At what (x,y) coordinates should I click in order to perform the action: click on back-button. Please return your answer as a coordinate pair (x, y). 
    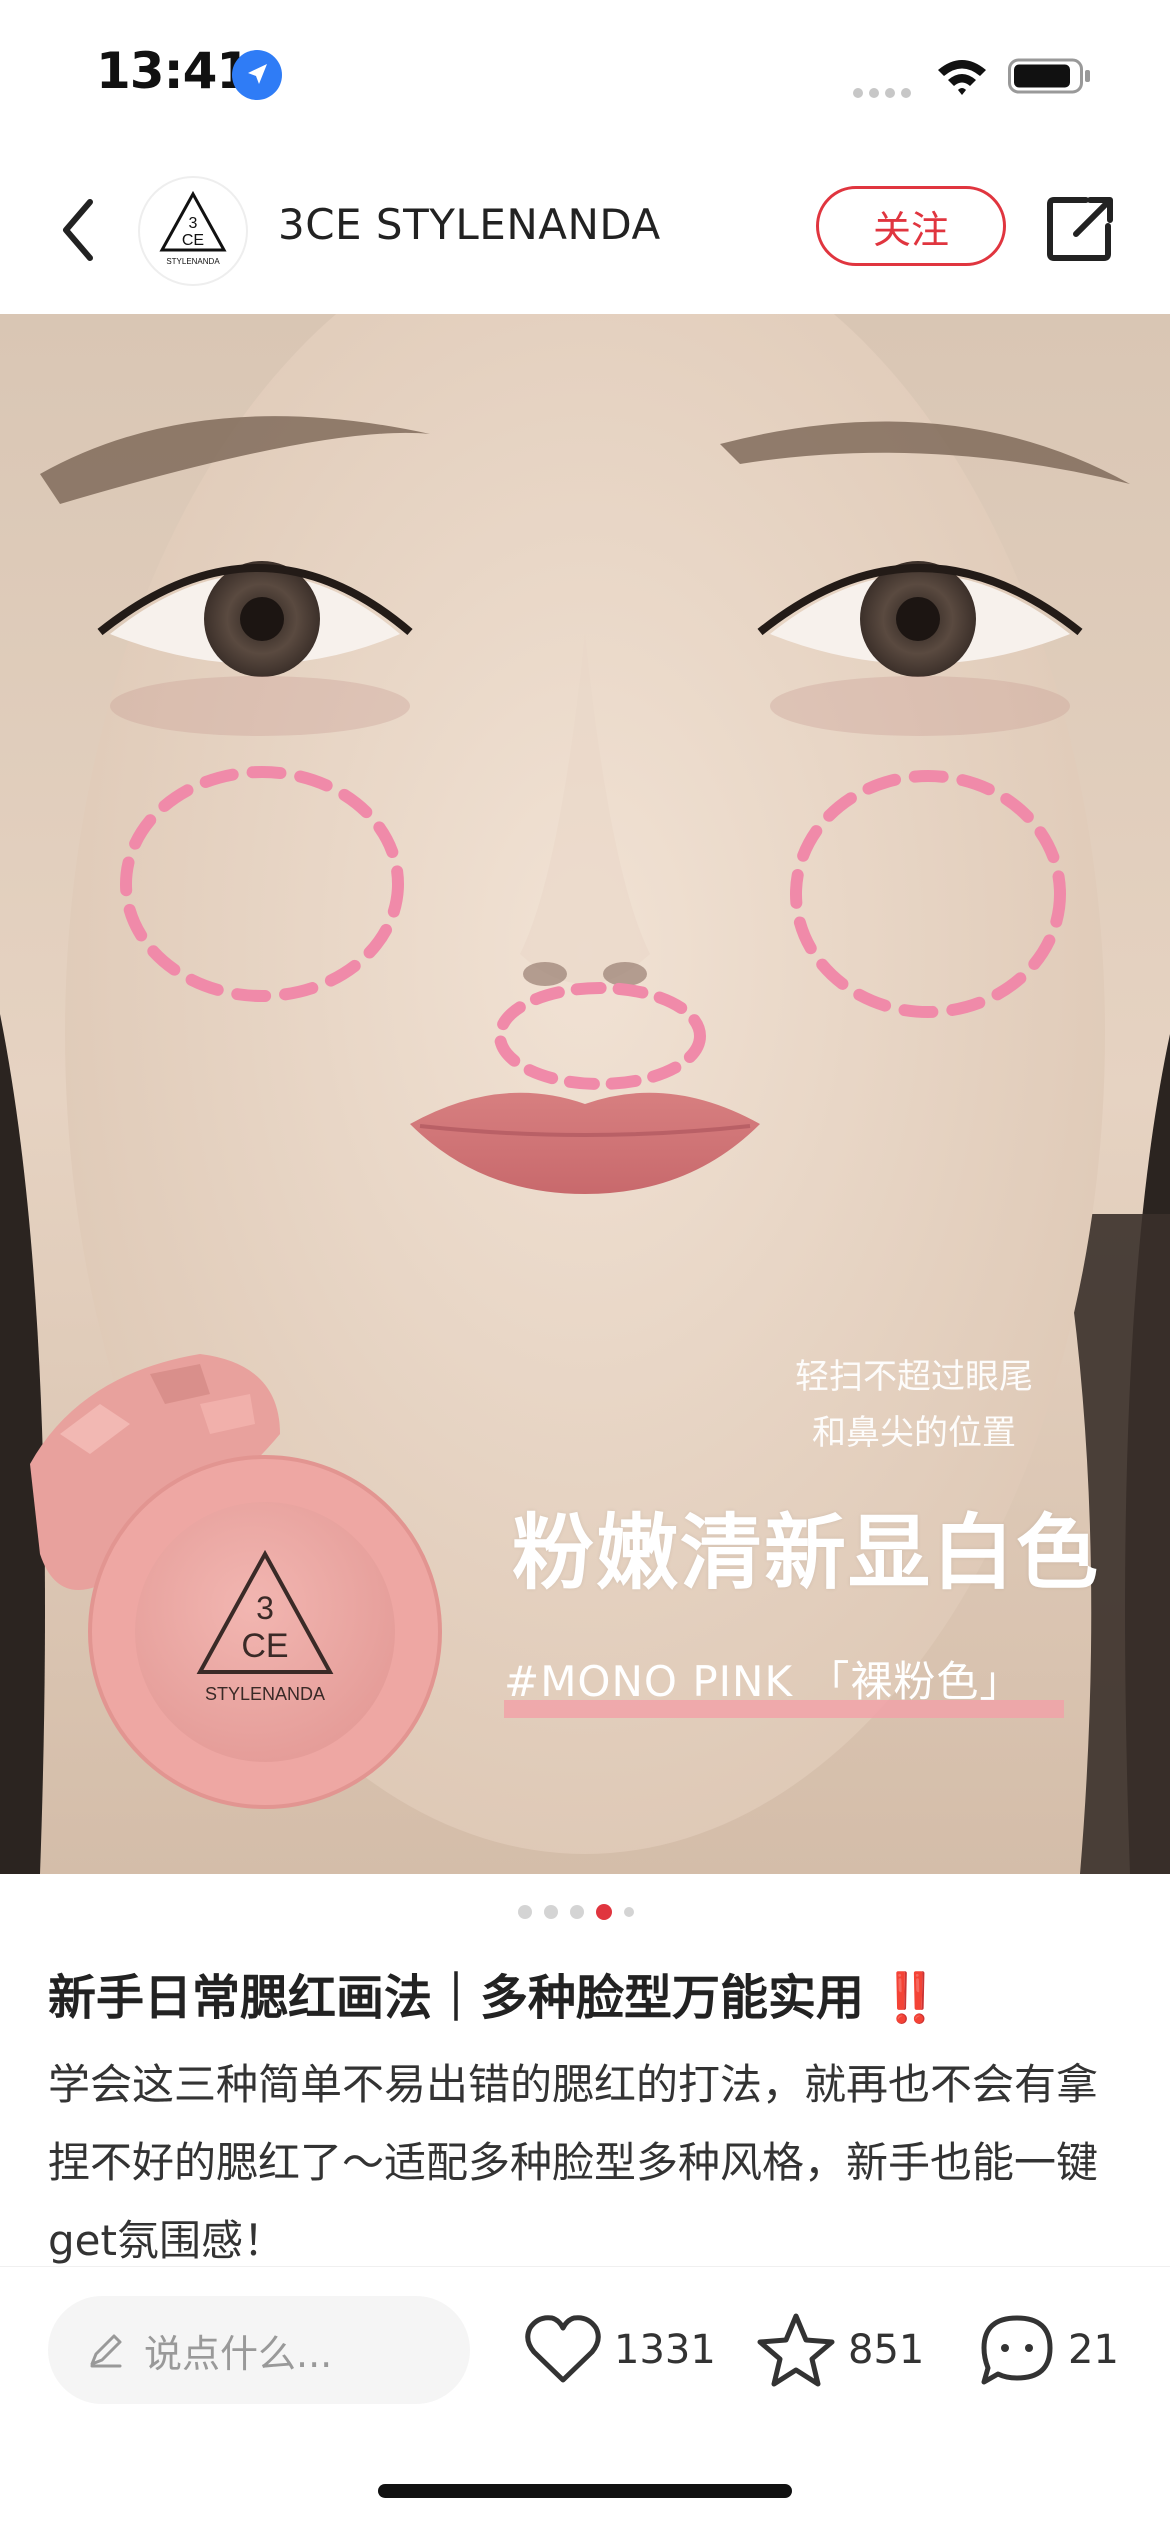
    Looking at the image, I should click on (78, 230).